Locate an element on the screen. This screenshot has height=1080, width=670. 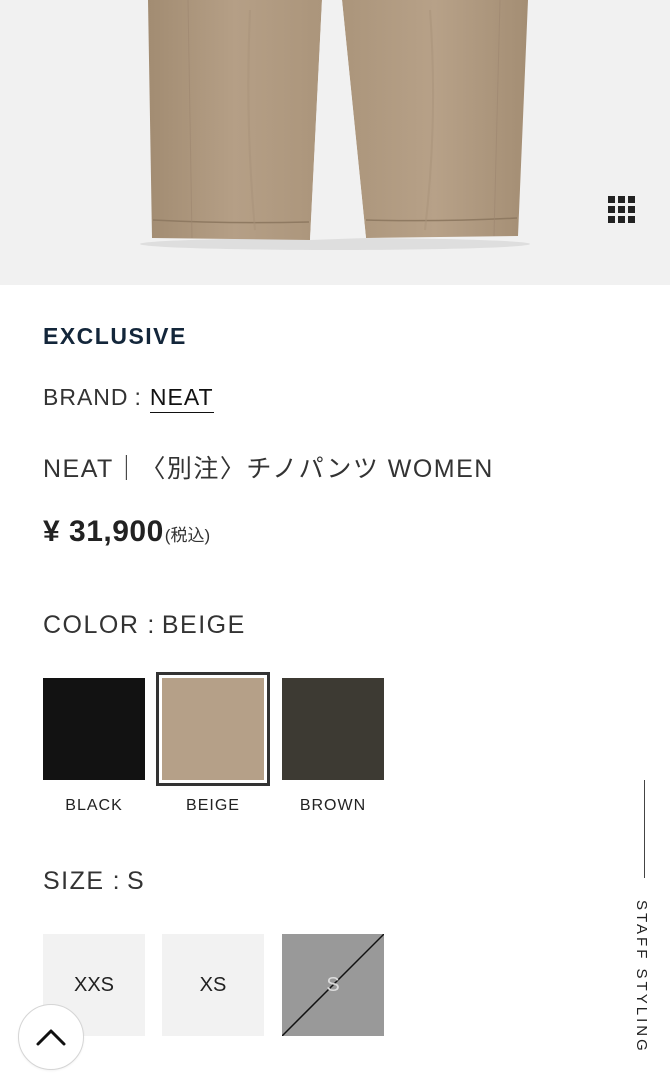
chevron-up-icon is located at coordinates (51, 1037).